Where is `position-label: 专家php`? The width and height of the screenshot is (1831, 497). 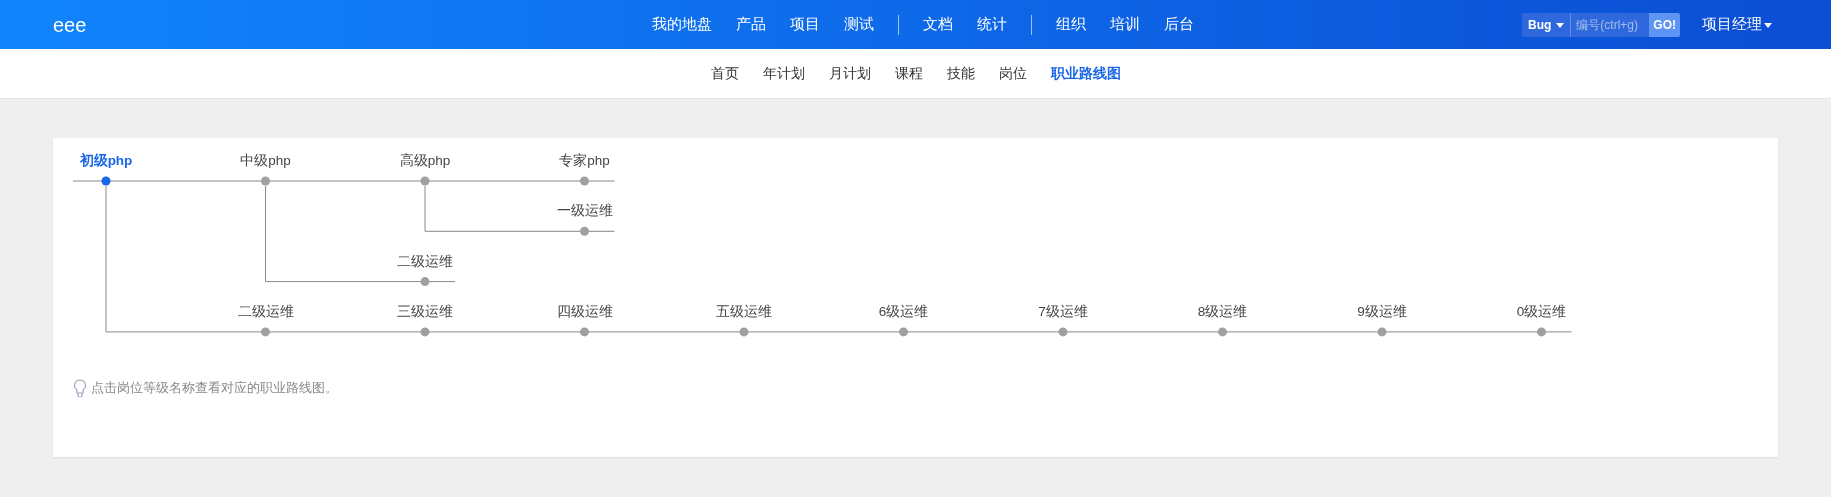 position-label: 专家php is located at coordinates (584, 160).